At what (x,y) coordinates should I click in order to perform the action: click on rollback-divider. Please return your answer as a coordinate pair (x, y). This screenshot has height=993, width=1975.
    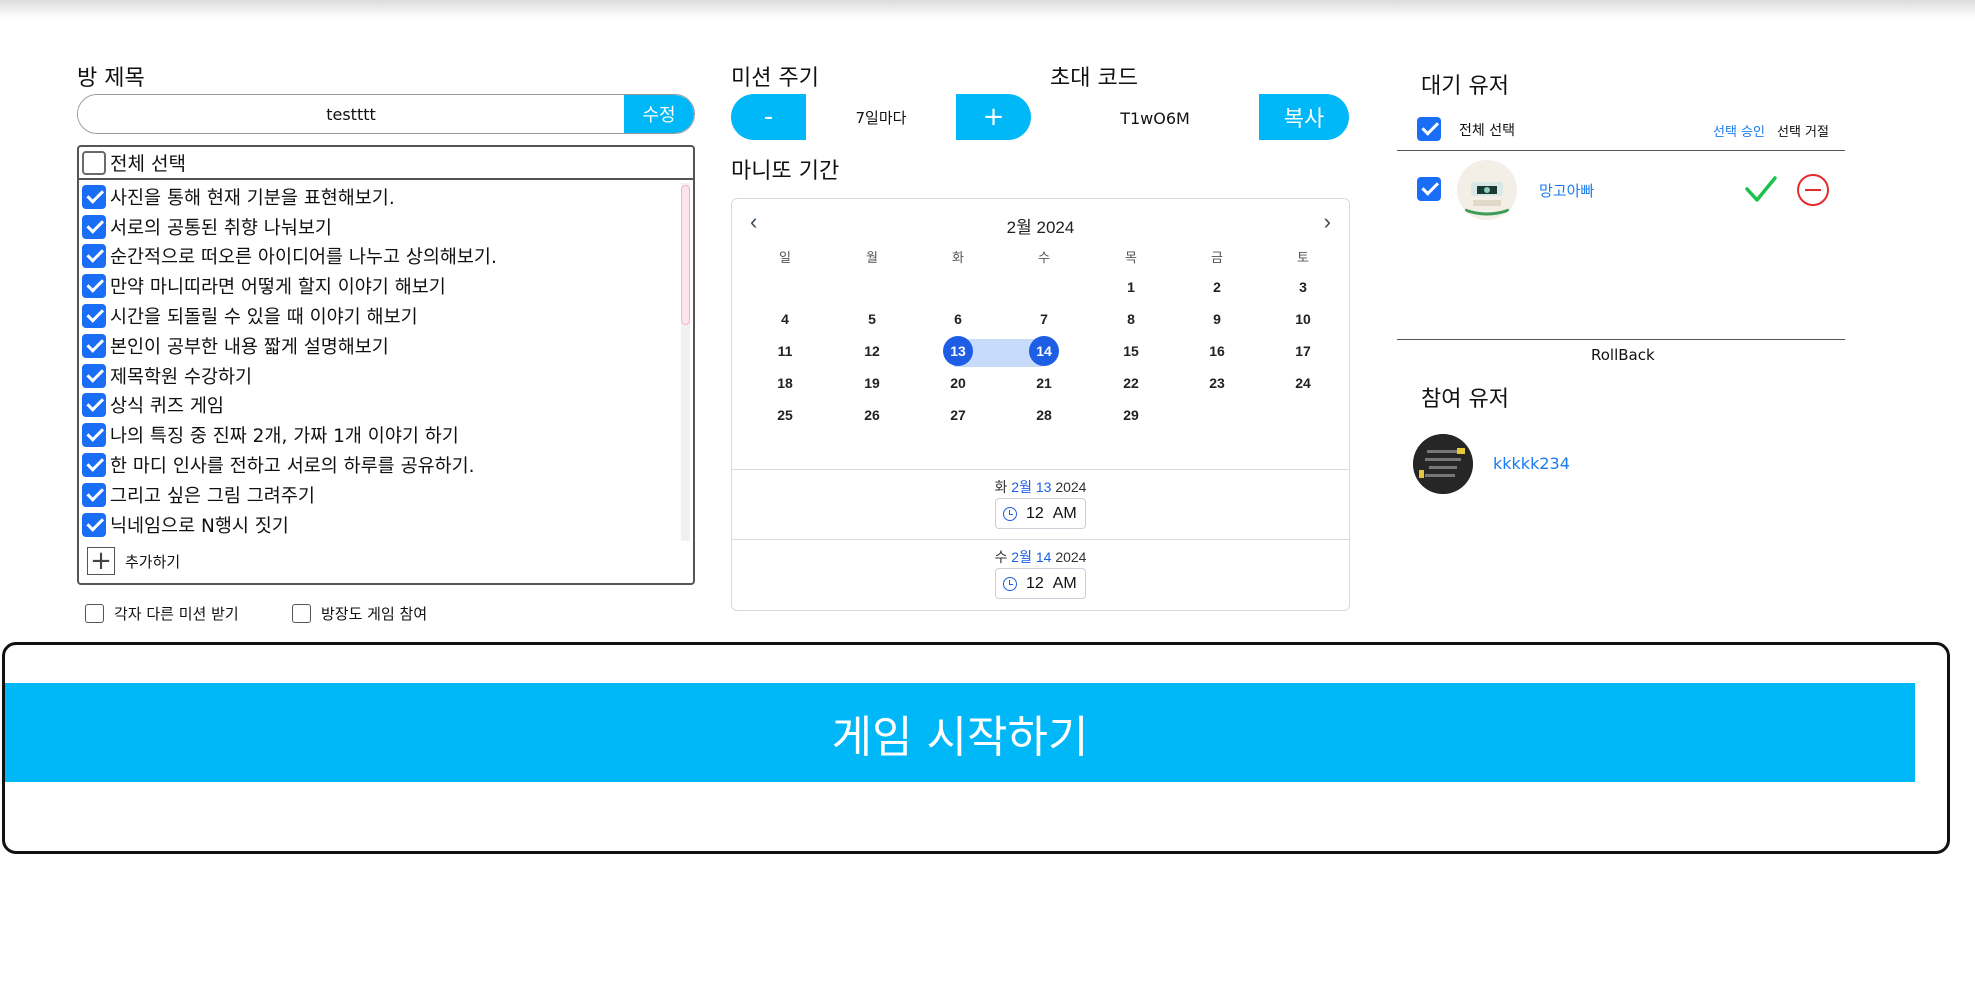
    Looking at the image, I should click on (1621, 339).